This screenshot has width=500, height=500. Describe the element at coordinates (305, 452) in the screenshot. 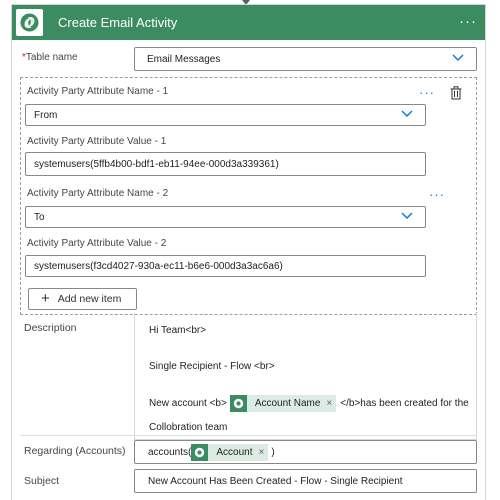

I see `regarding-field: accounts( Account × )` at that location.